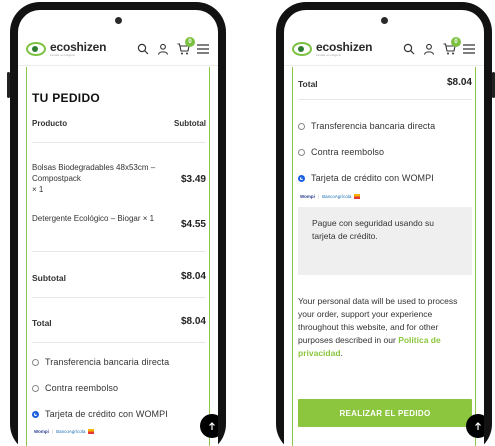 This screenshot has width=495, height=446. Describe the element at coordinates (66, 98) in the screenshot. I see `page-title: TU PEDIDO` at that location.